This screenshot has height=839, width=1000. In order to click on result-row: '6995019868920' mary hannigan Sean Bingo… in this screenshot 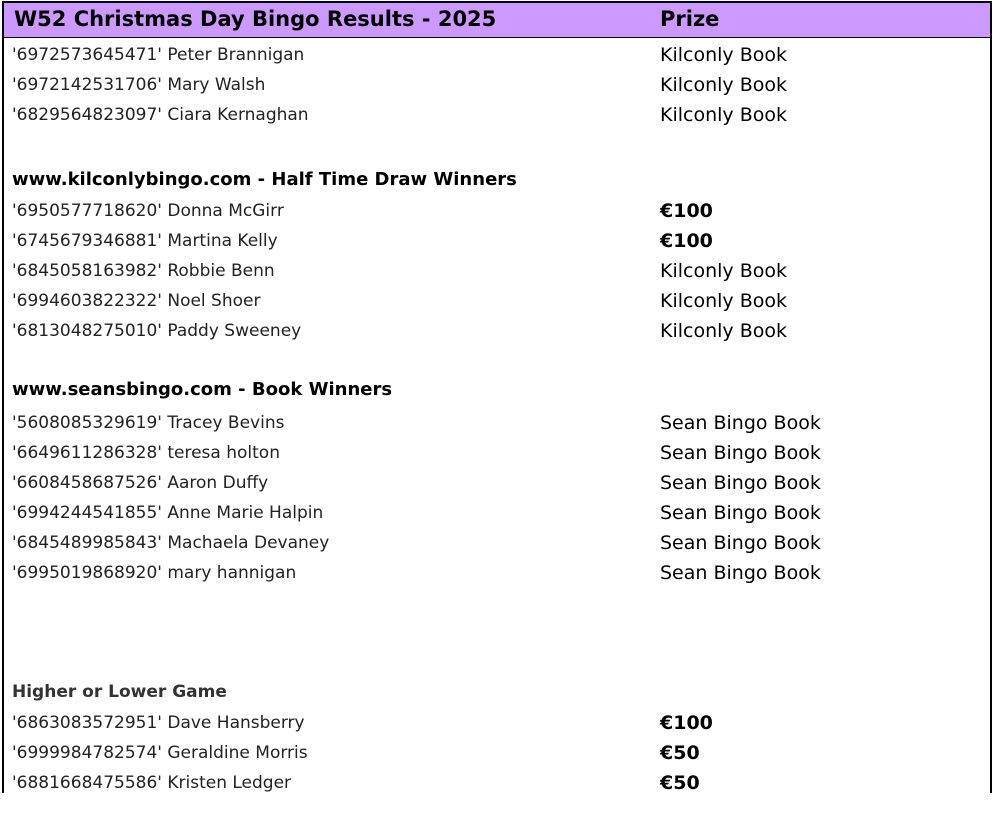, I will do `click(497, 572)`.